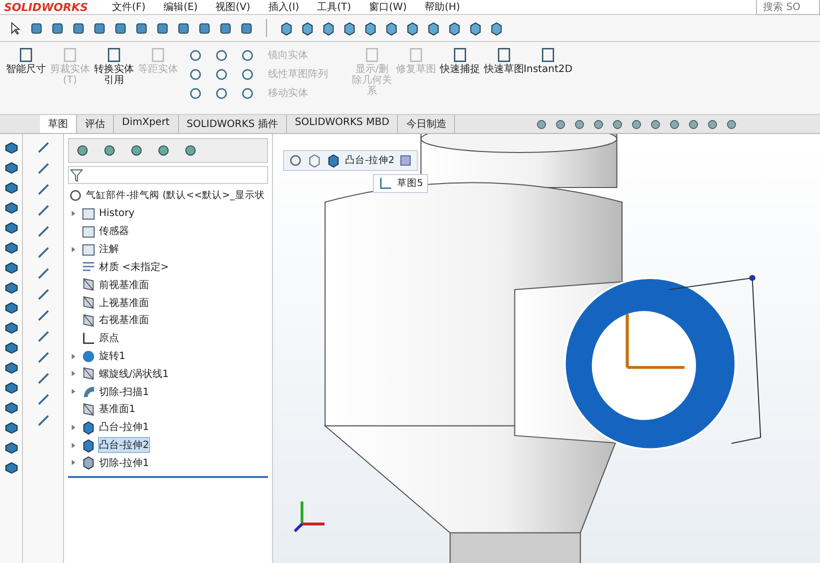 The height and width of the screenshot is (563, 820). What do you see at coordinates (117, 214) in the screenshot?
I see `tree-item: History` at bounding box center [117, 214].